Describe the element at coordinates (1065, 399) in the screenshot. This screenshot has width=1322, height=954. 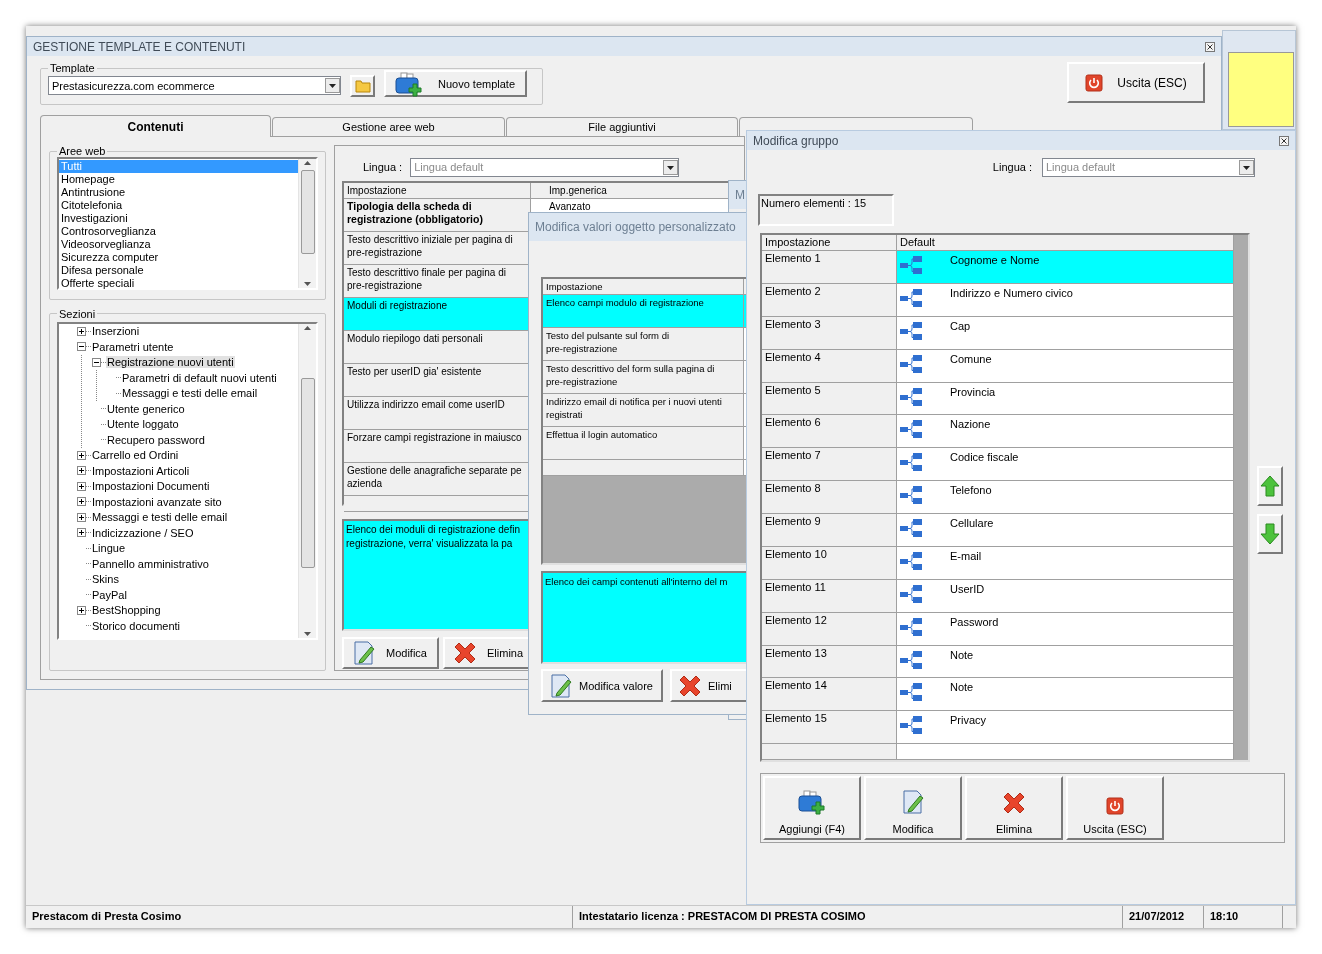
I see `table-cell: Provincia` at that location.